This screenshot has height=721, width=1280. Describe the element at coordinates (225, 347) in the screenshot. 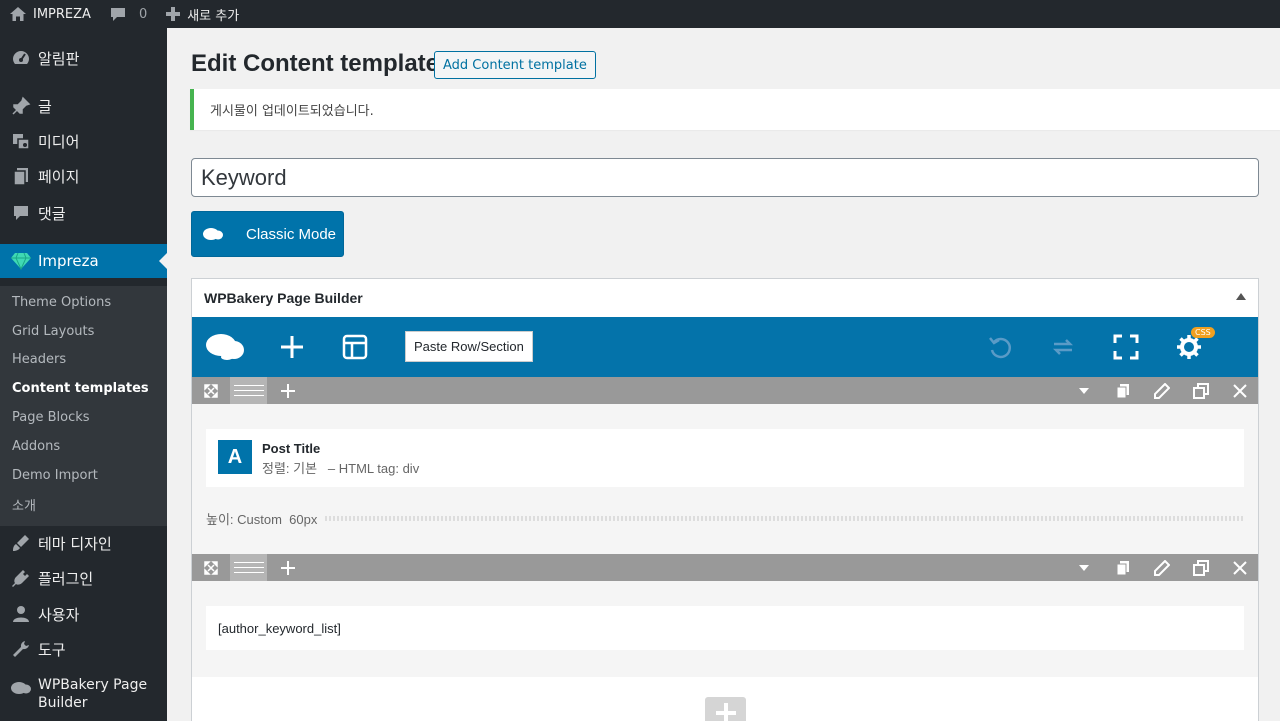

I see `wpbakery-logo-button` at that location.